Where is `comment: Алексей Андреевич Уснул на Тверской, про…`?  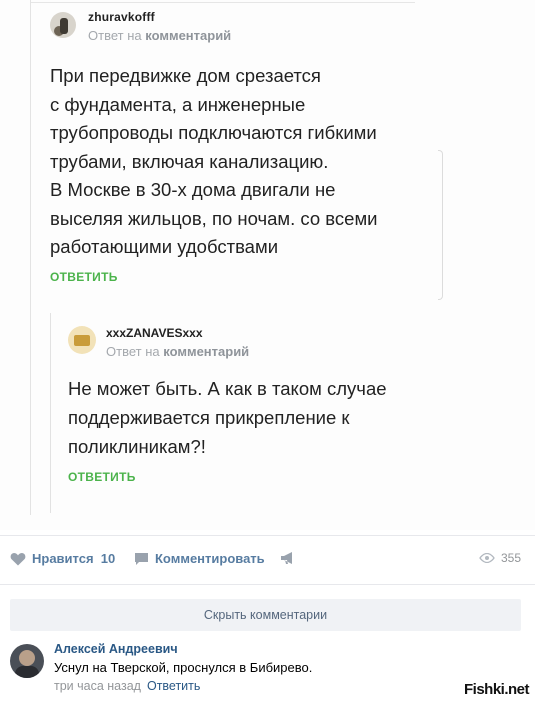 comment: Алексей Андреевич Уснул на Тверской, про… is located at coordinates (267, 670).